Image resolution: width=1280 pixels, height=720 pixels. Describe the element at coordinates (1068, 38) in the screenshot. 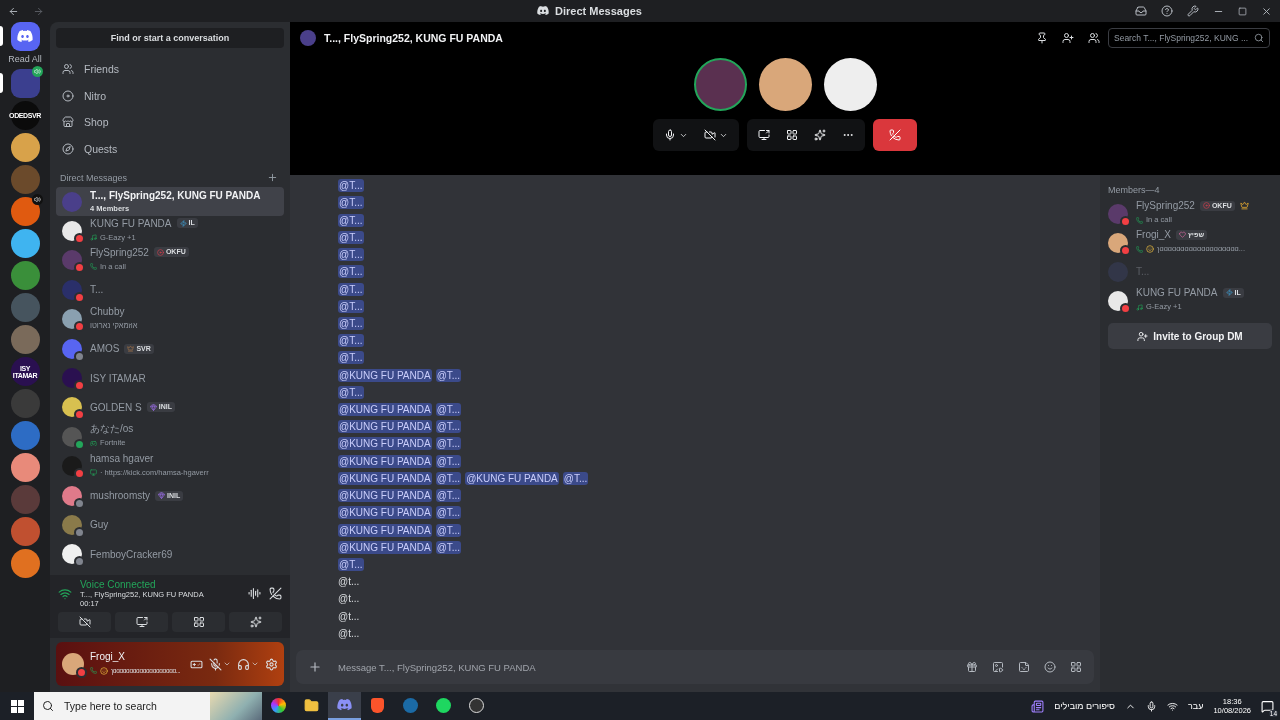

I see `add-user-icon` at that location.